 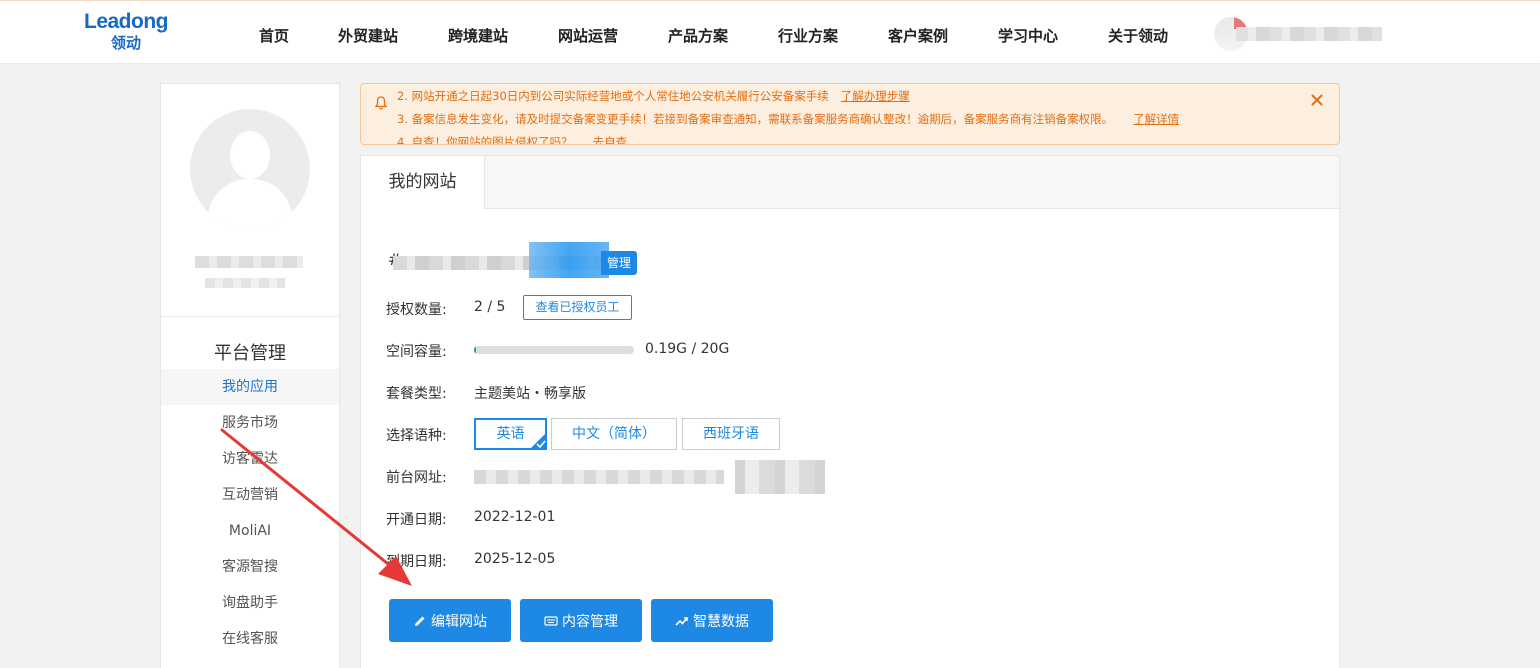 I want to click on view-authorized-staff-button: 查看已授权员工, so click(x=577, y=307).